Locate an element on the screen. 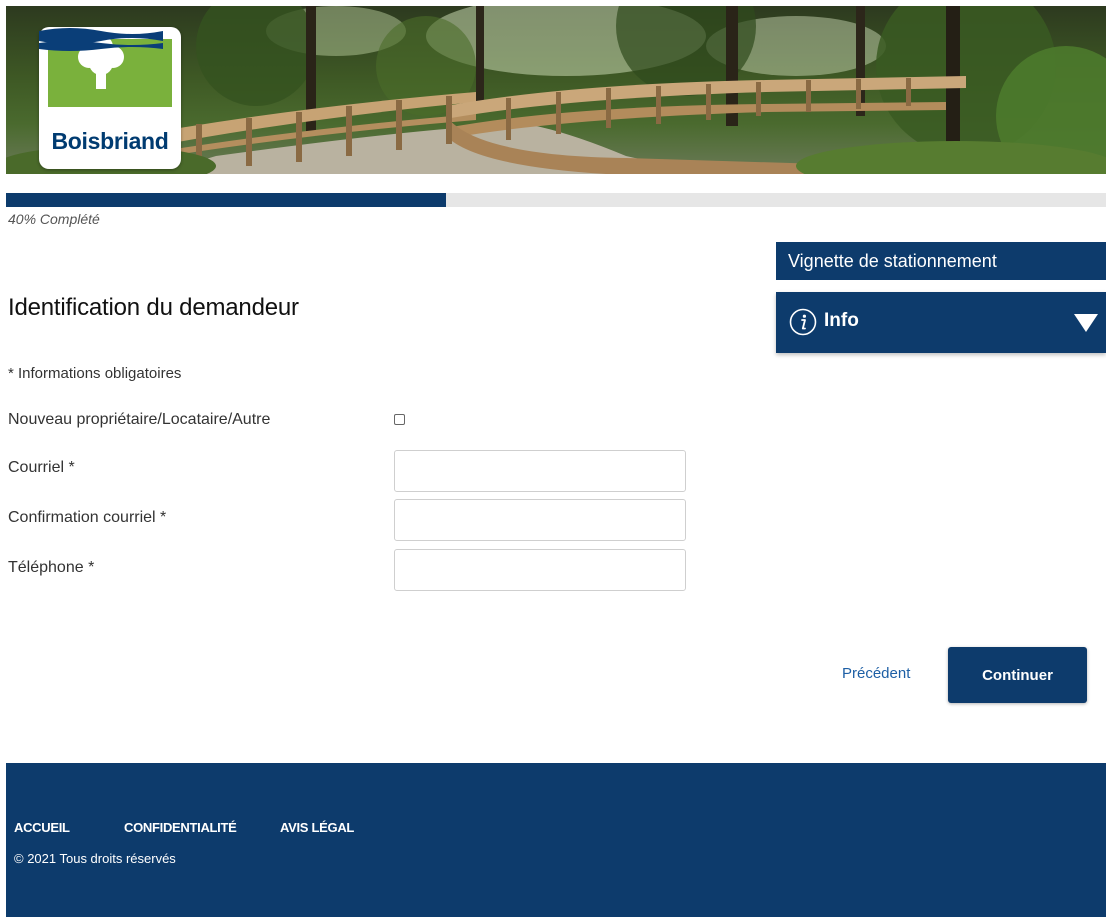 This screenshot has width=1106, height=917. continue-button: Continuer is located at coordinates (1017, 675).